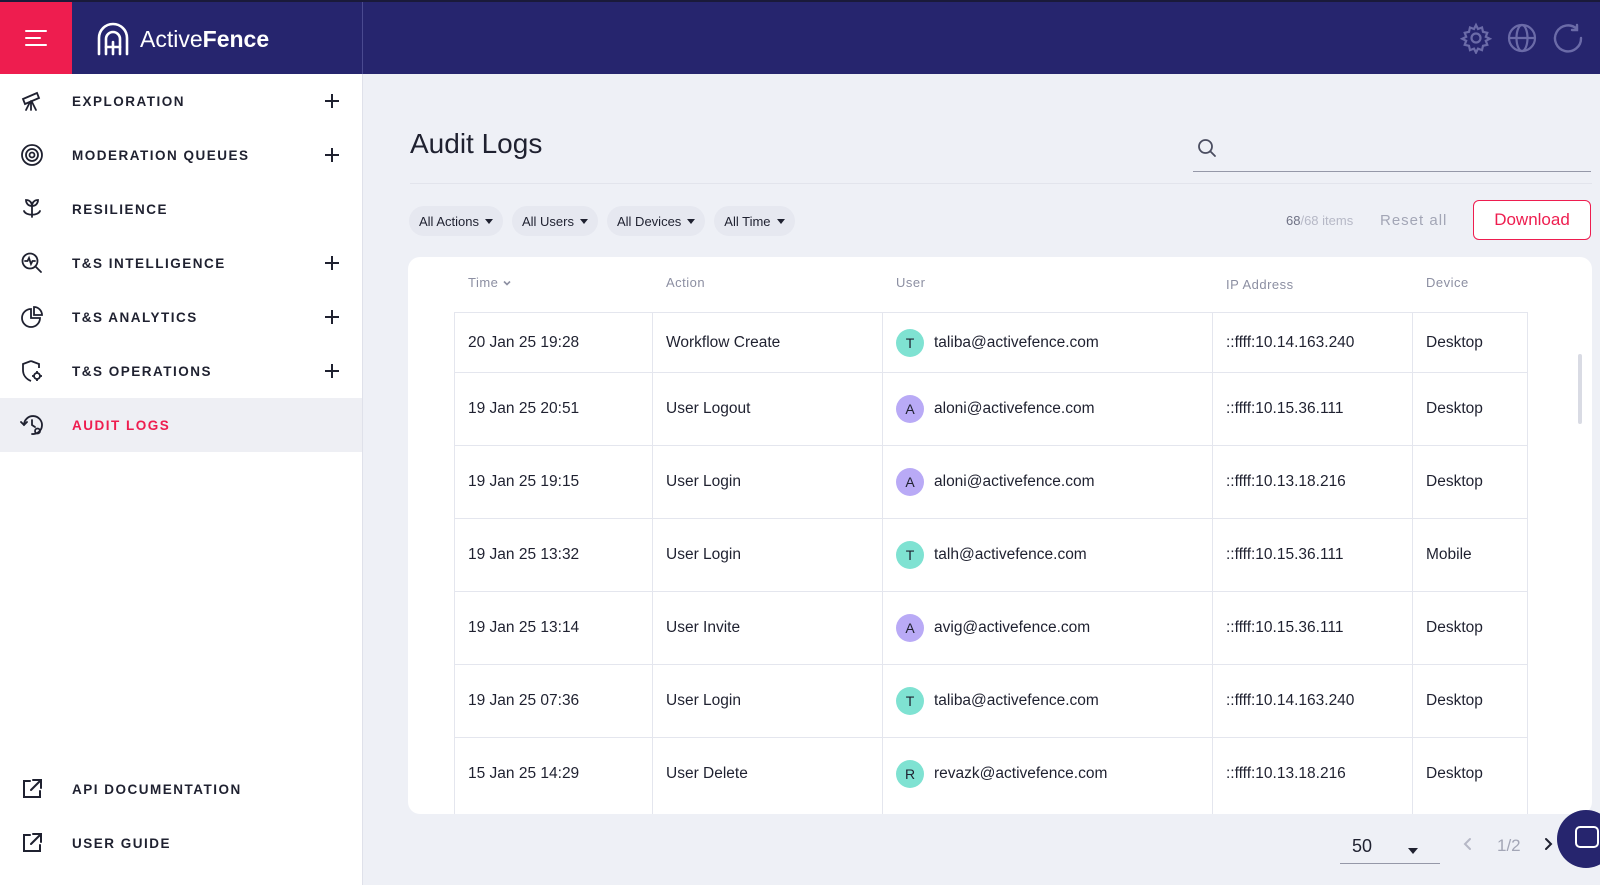  I want to click on page-size-select: 50, so click(1390, 847).